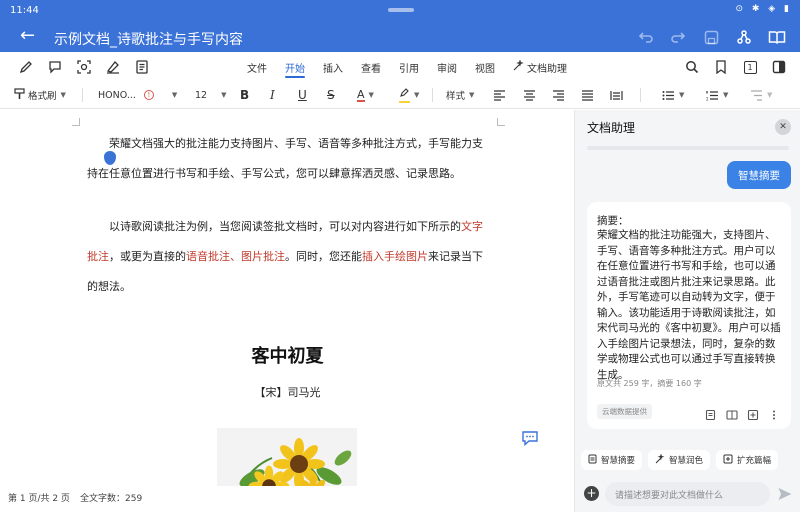 Image resolution: width=800 pixels, height=512 pixels. Describe the element at coordinates (40, 95) in the screenshot. I see `format-painter-button: 格式刷 ▼` at that location.